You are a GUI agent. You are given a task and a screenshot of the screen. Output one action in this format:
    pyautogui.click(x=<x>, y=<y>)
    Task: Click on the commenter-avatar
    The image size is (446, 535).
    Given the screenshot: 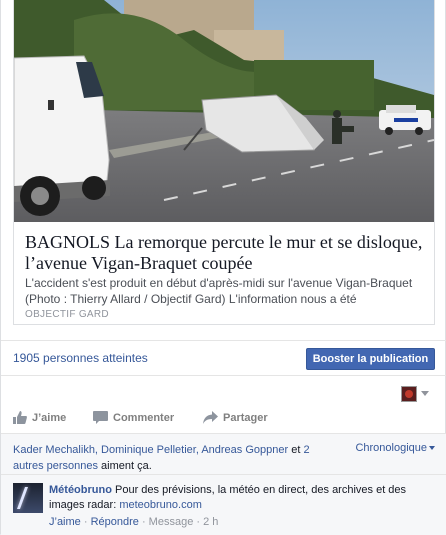 What is the action you would take?
    pyautogui.click(x=28, y=498)
    